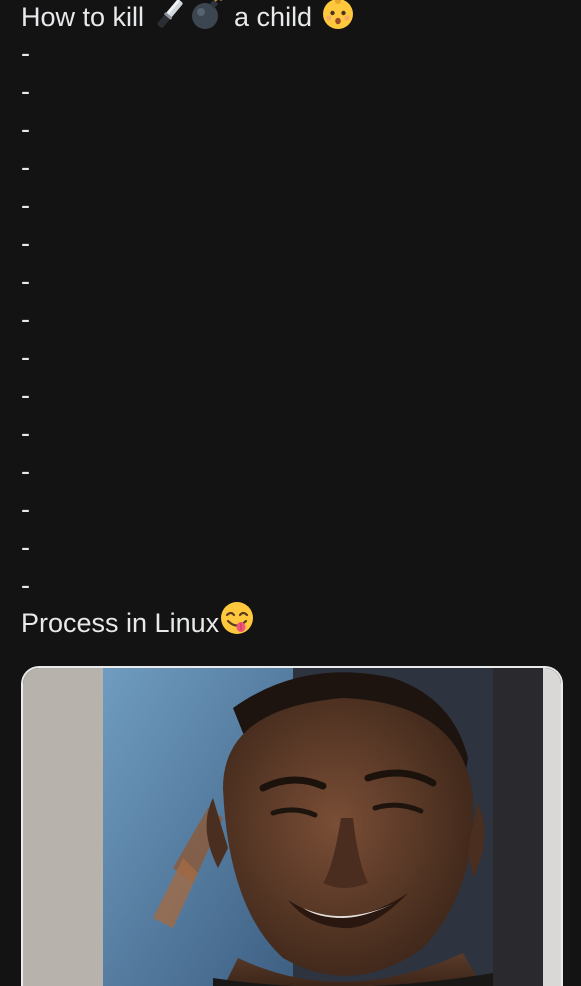 The image size is (581, 986). Describe the element at coordinates (293, 622) in the screenshot. I see `punchline: Process in Linux` at that location.